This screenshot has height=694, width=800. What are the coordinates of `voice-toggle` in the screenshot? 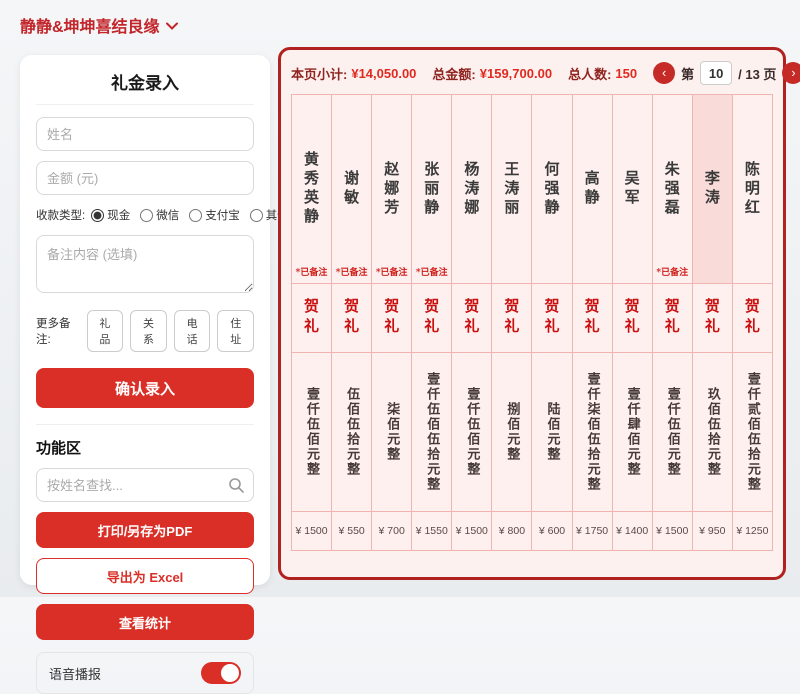 It's located at (221, 673).